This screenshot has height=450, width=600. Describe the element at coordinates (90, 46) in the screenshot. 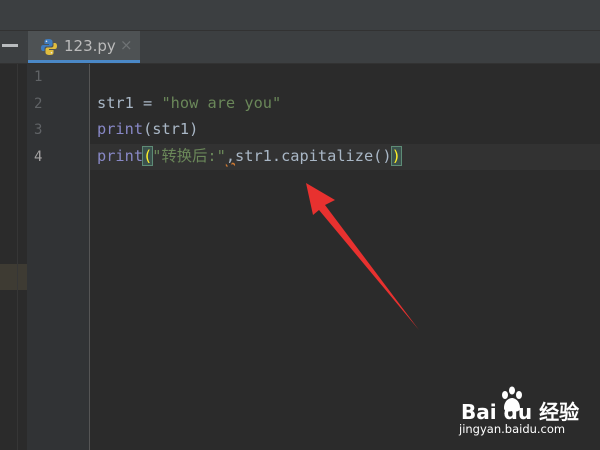

I see `tab-filename: 123.py` at that location.